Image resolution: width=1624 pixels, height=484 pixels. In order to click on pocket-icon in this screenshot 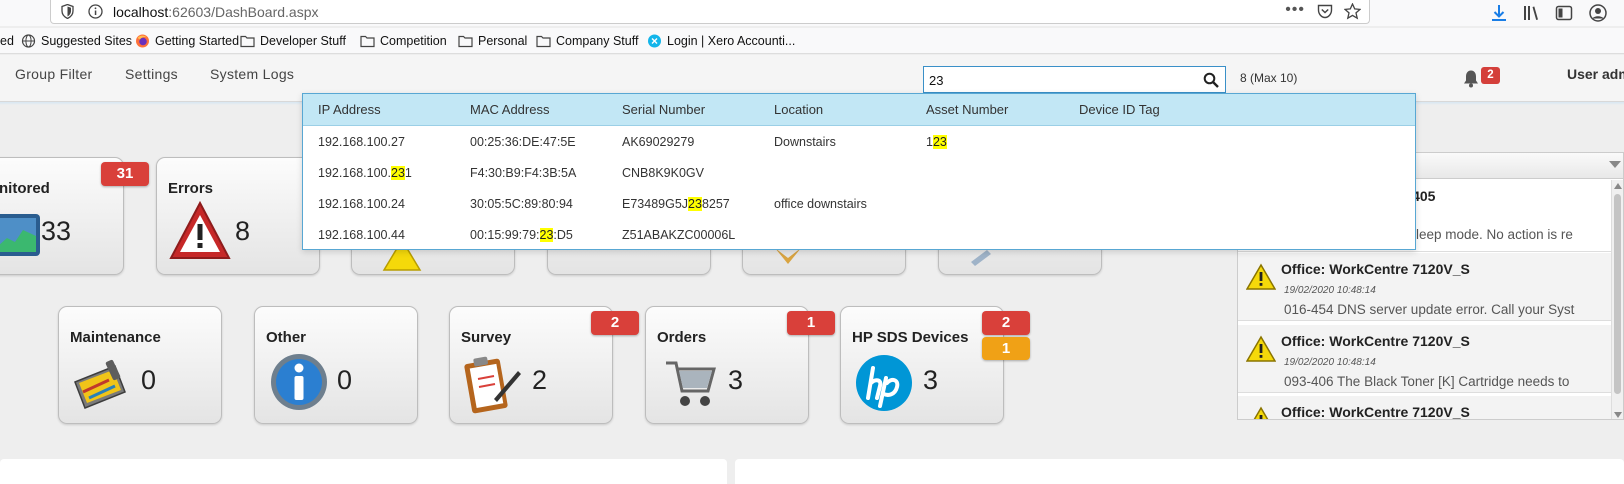, I will do `click(1325, 11)`.